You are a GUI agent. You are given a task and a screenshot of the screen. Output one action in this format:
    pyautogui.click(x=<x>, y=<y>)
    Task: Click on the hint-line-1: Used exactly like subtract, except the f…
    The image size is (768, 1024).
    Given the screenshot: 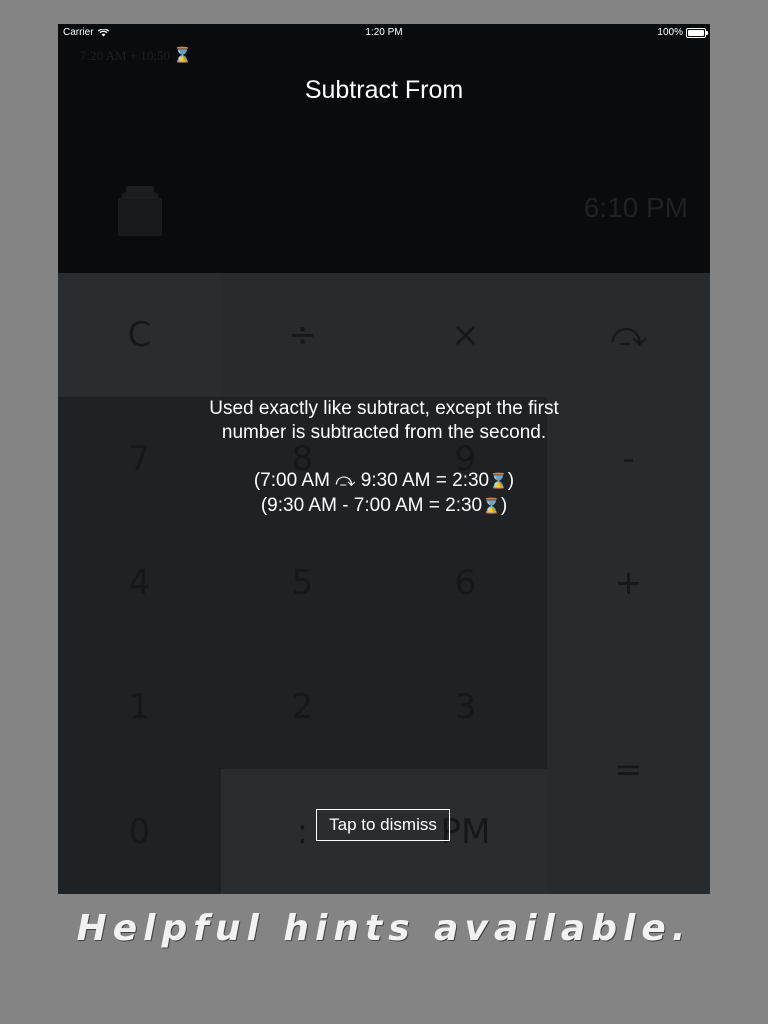 What is the action you would take?
    pyautogui.click(x=384, y=408)
    